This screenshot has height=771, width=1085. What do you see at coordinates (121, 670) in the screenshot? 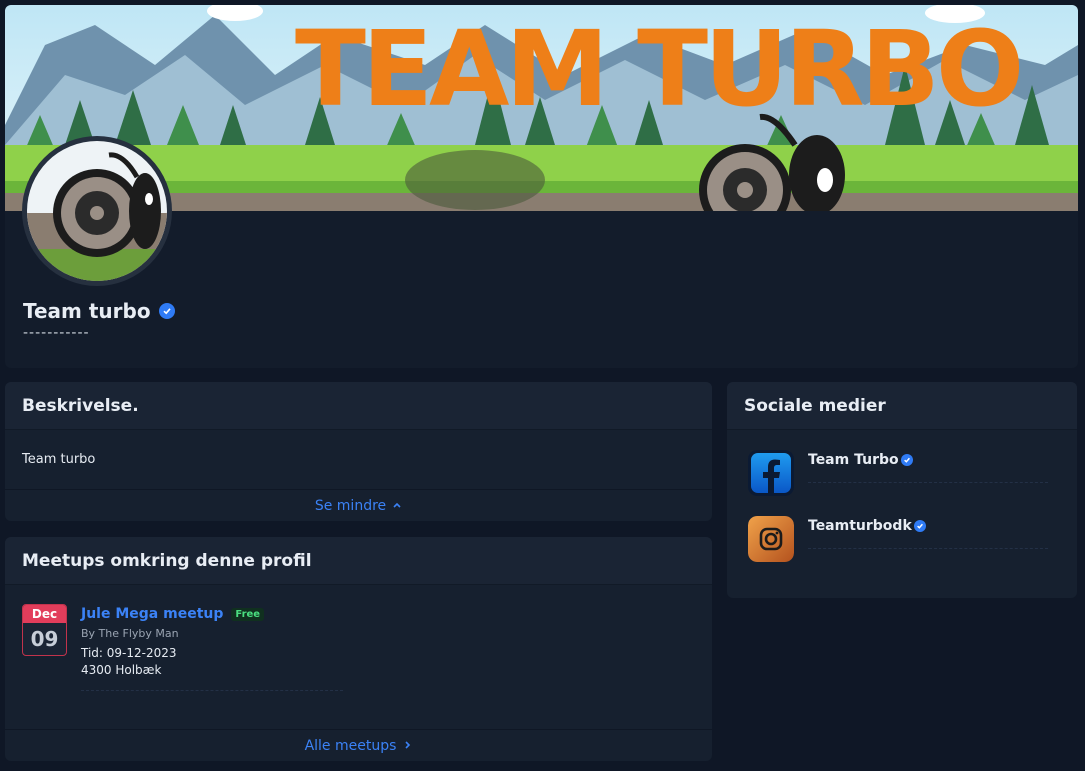
I see `meetup-location: 4300 Holbæk` at bounding box center [121, 670].